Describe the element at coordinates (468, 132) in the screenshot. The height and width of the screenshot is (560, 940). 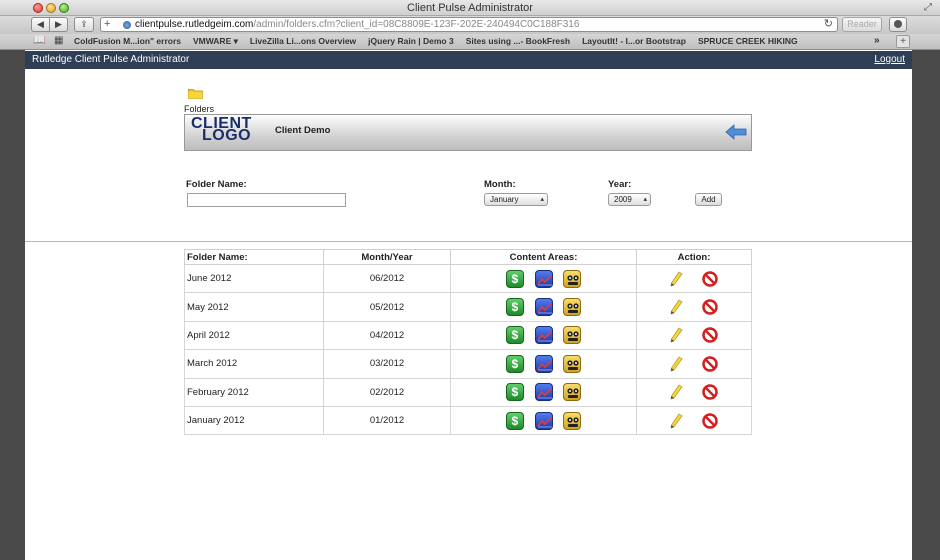
I see `client-banner: CLIENT LOGO Client Demo` at that location.